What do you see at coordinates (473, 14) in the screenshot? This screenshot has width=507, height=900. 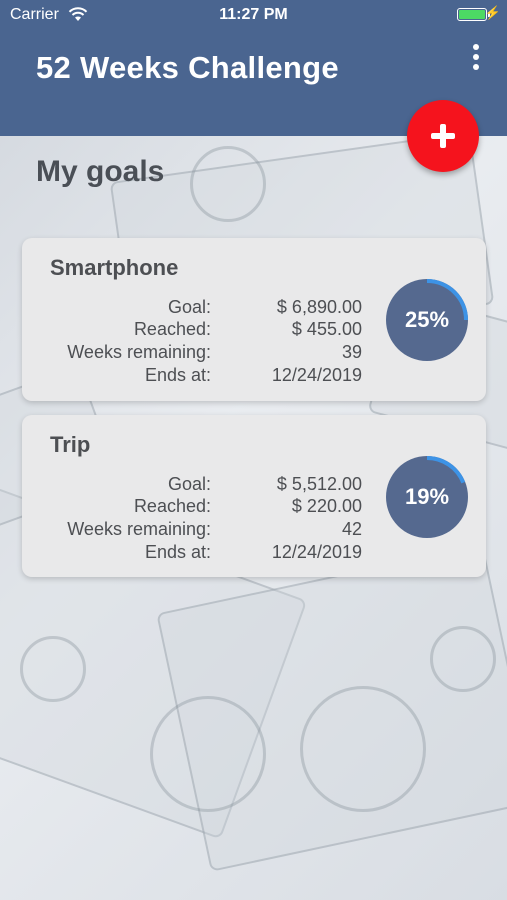 I see `battery-icon` at bounding box center [473, 14].